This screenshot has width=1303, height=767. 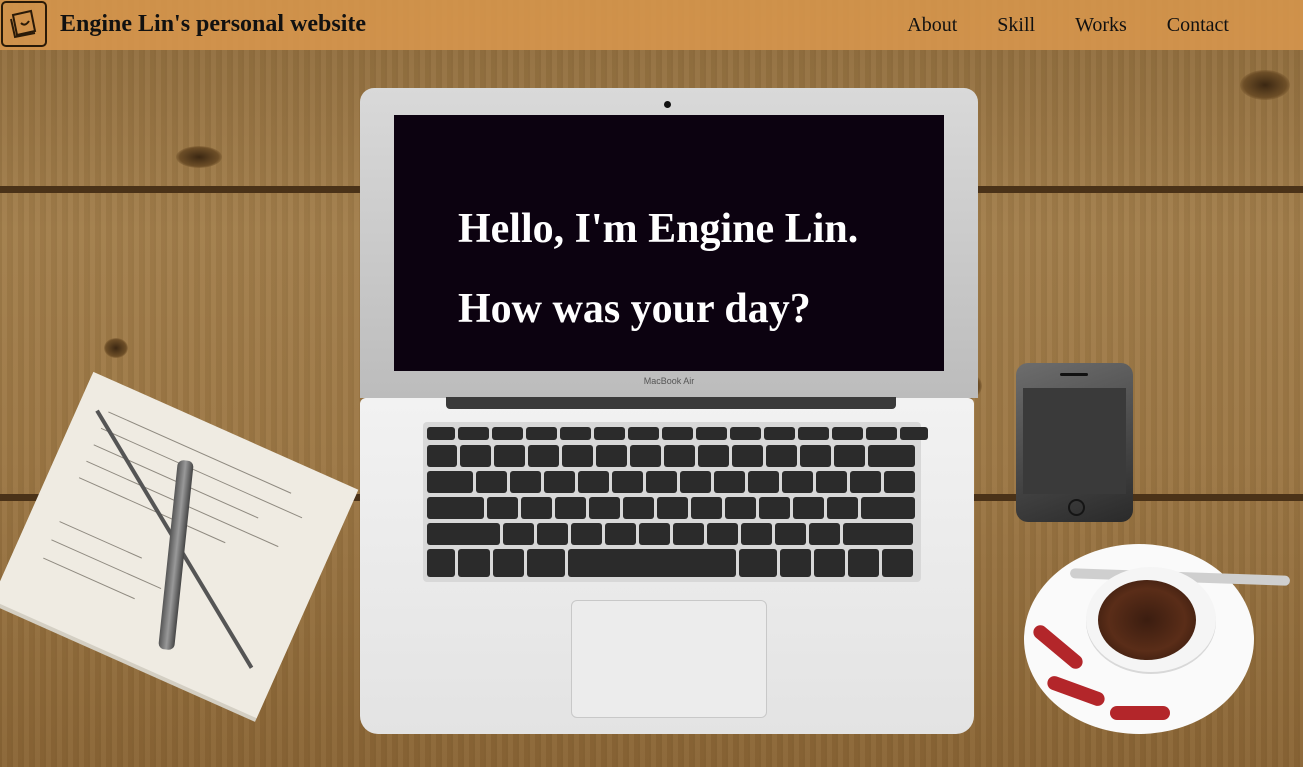 I want to click on site-title: Engine Lin's personal website, so click(x=213, y=24).